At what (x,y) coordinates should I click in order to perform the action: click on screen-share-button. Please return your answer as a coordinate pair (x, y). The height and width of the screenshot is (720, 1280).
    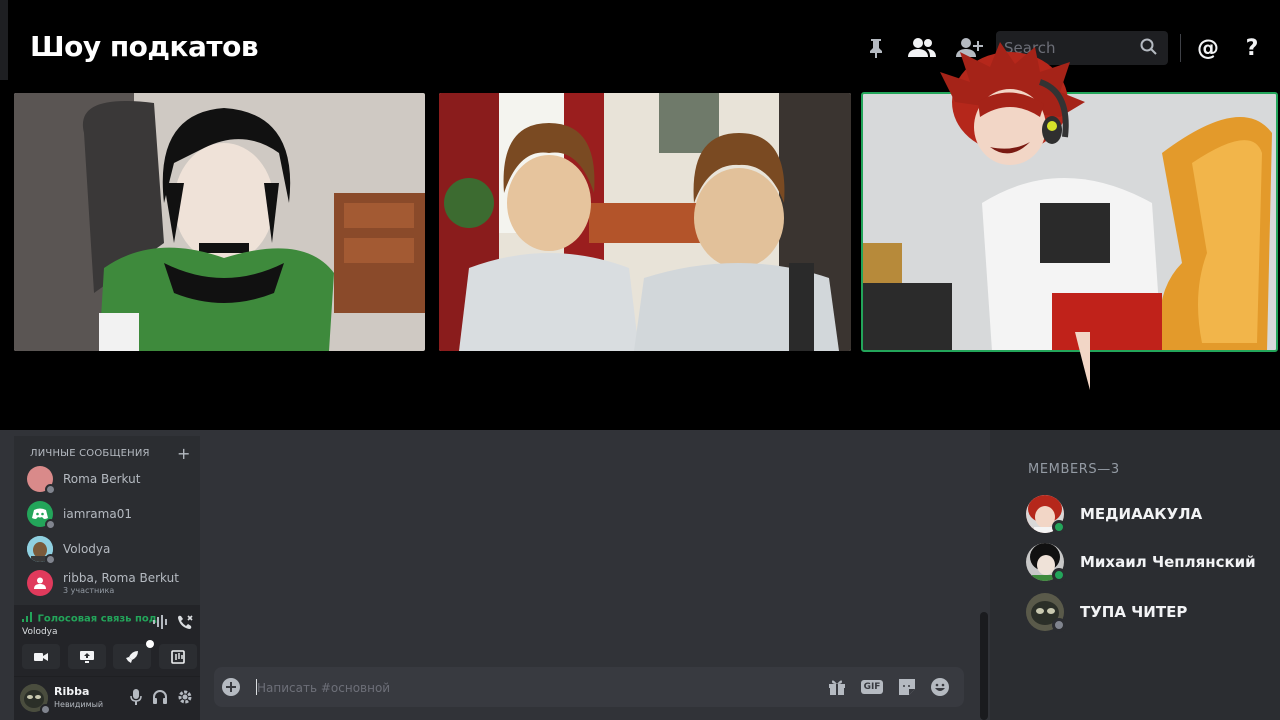
    Looking at the image, I should click on (87, 656).